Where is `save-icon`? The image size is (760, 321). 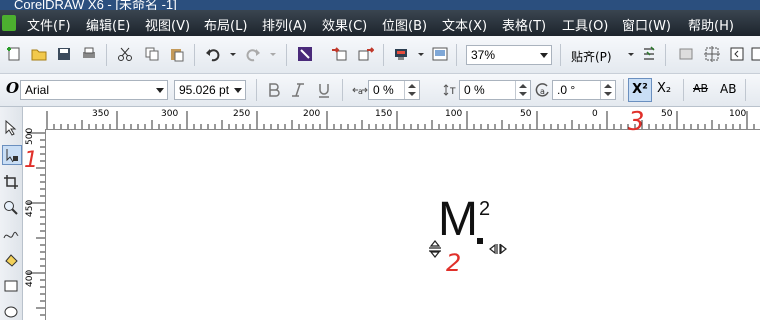
save-icon is located at coordinates (64, 54).